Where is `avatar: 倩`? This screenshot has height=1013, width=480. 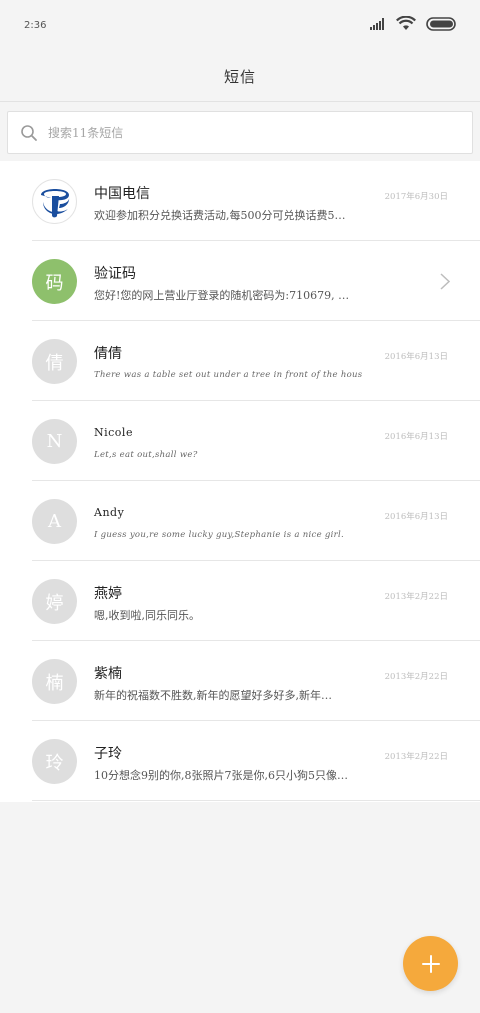
avatar: 倩 is located at coordinates (54, 361).